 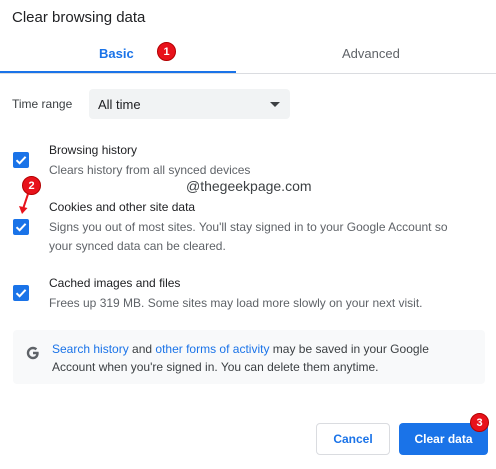 I want to click on browsing-history-description: Clears history from all synced devices, so click(x=150, y=170).